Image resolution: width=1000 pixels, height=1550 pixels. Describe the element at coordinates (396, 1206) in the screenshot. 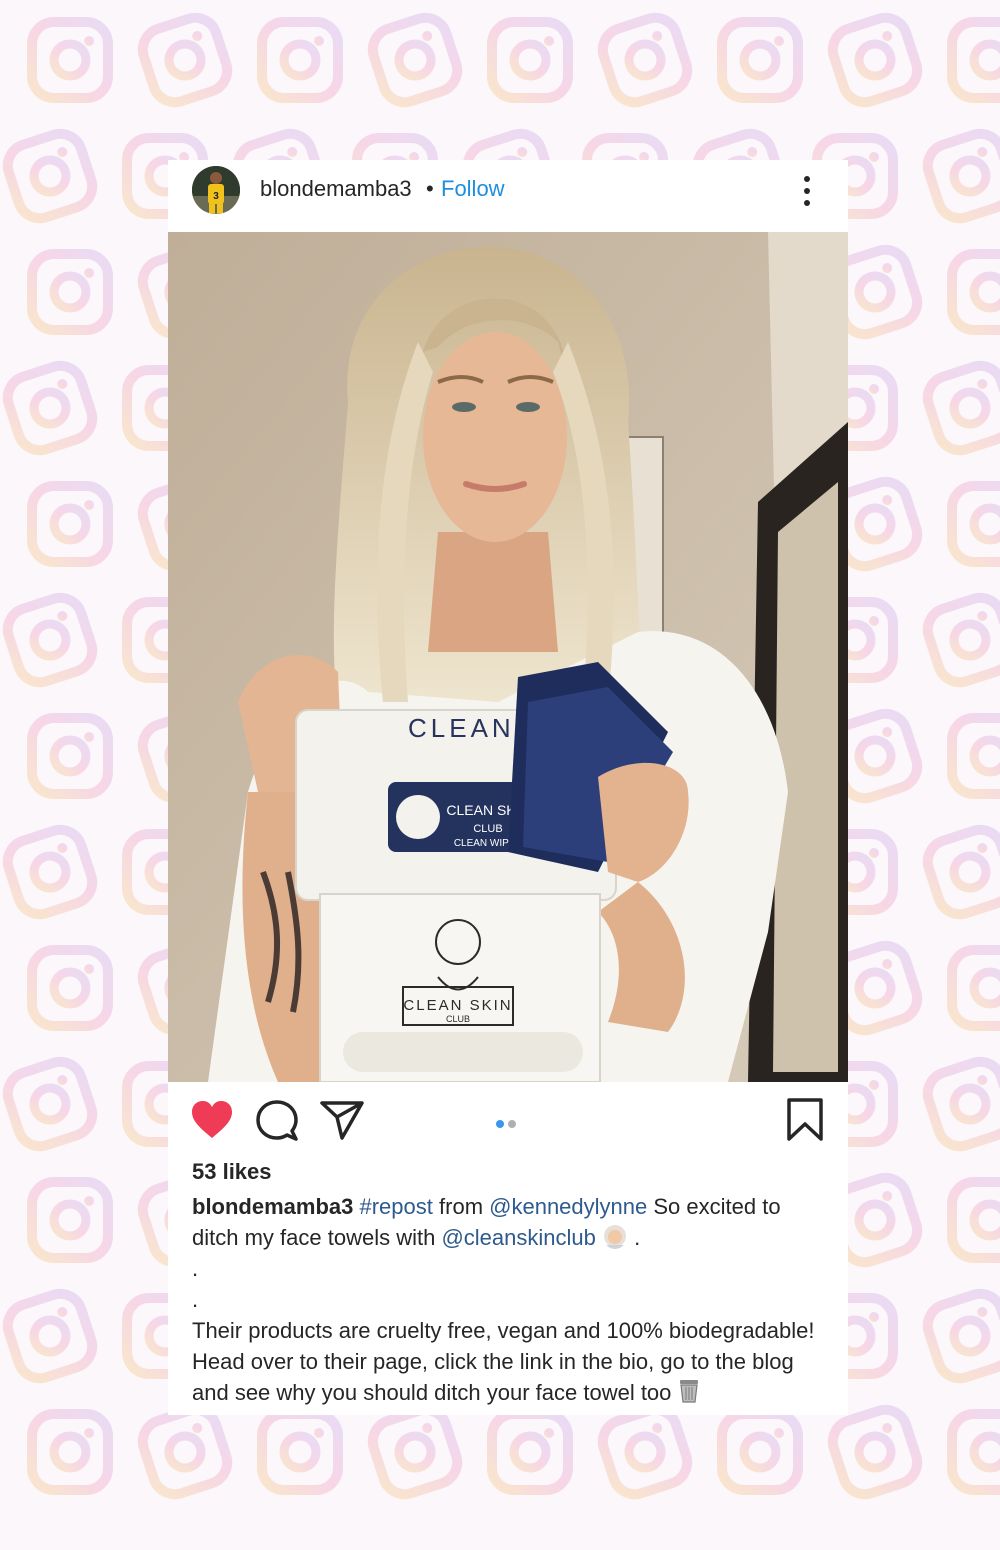

I see `hashtag-link: #repost` at that location.